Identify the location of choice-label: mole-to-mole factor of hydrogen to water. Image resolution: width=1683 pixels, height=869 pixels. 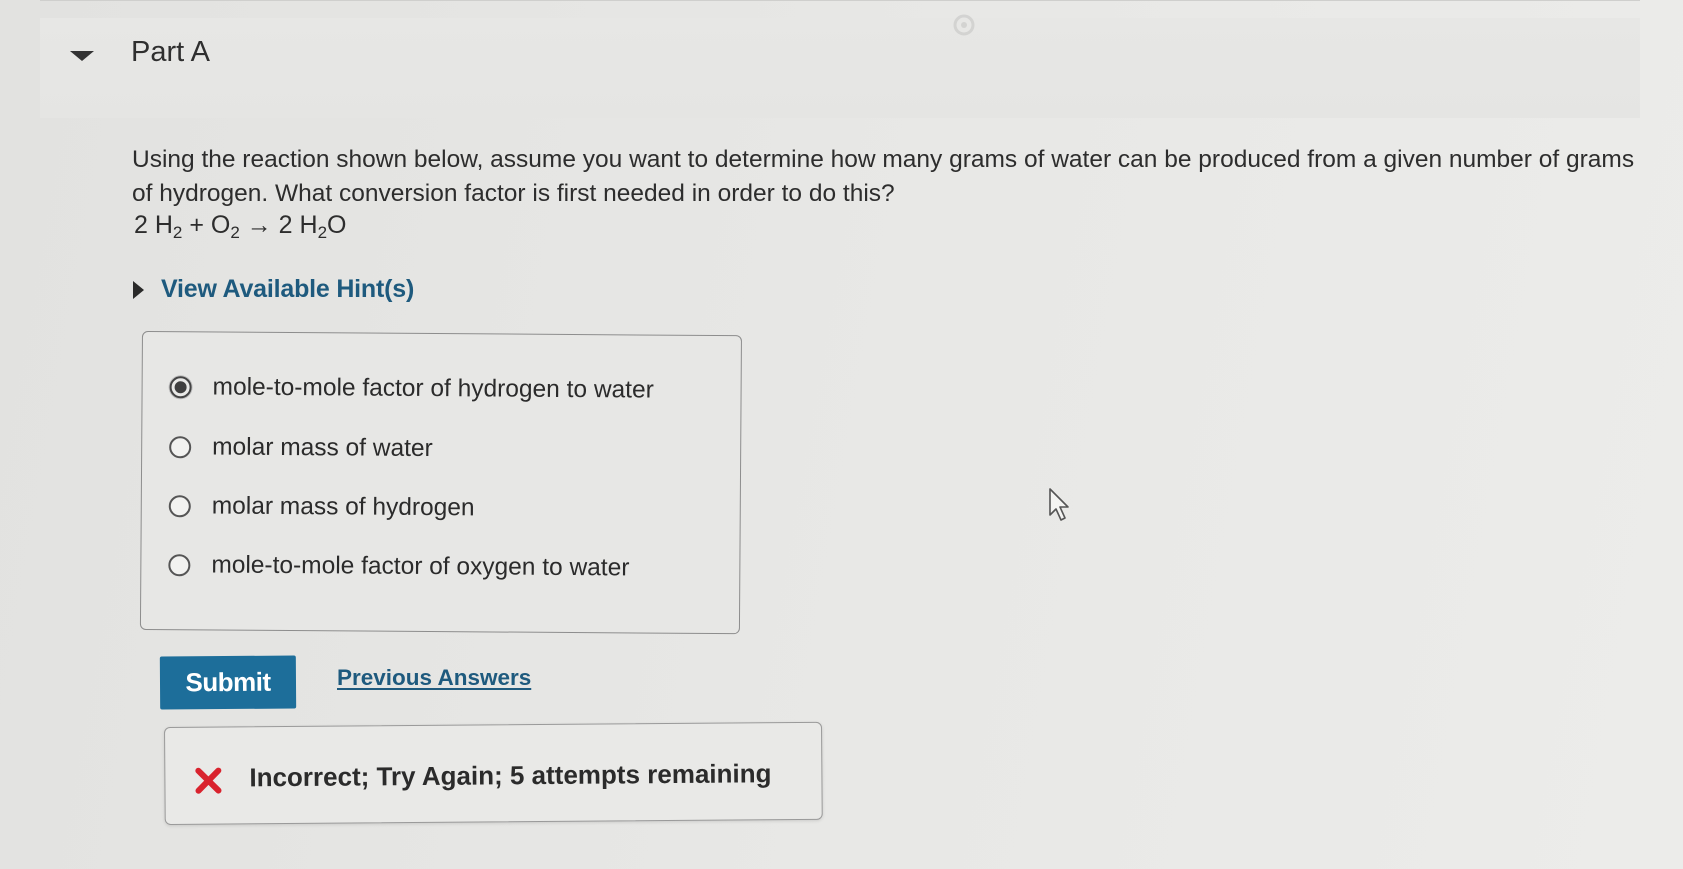
(433, 388).